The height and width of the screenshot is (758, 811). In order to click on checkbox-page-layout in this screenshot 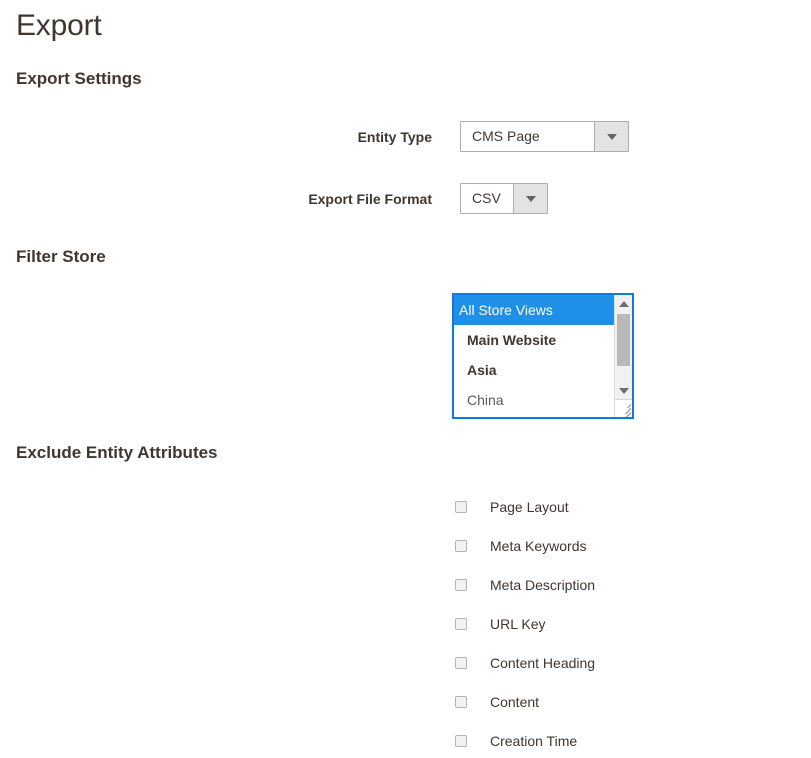, I will do `click(461, 507)`.